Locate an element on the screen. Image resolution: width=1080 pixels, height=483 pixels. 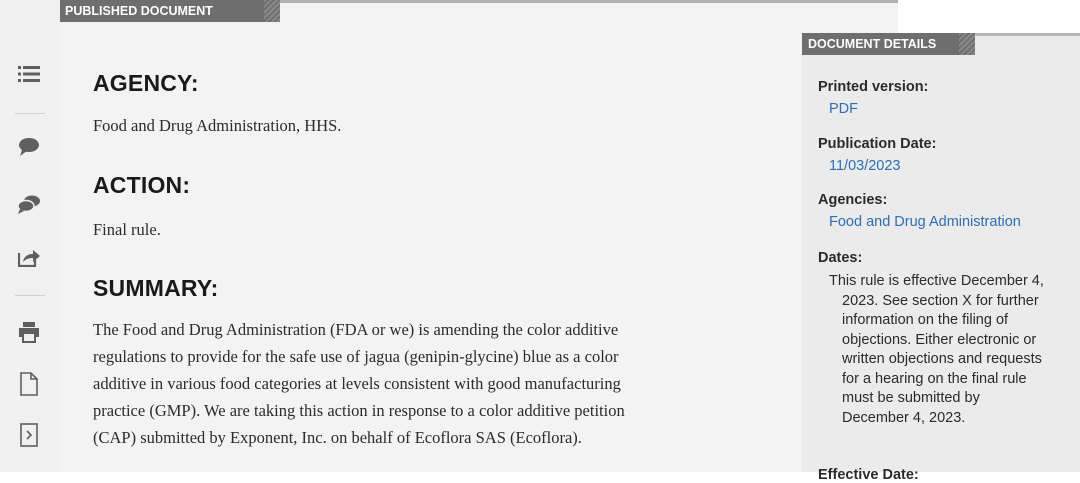
summary-heading: SUMMARY: is located at coordinates (156, 288).